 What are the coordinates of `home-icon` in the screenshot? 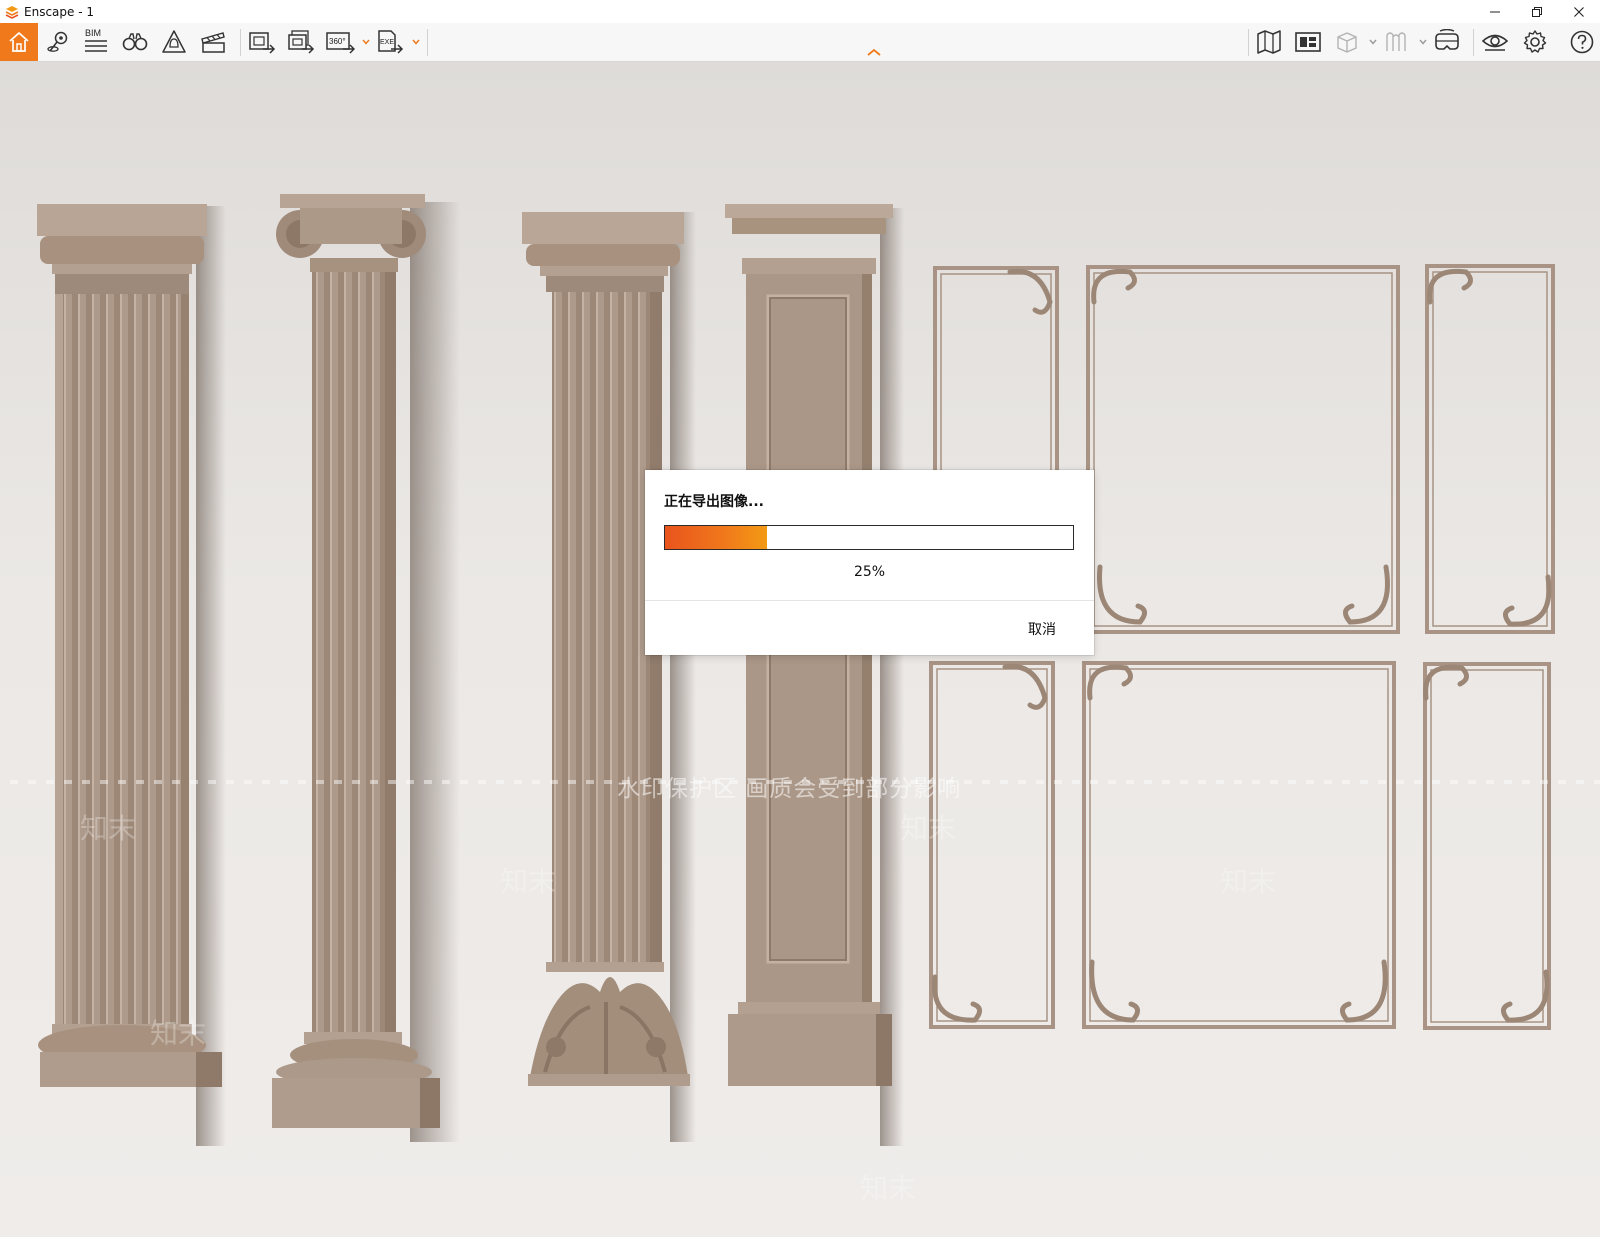 It's located at (19, 42).